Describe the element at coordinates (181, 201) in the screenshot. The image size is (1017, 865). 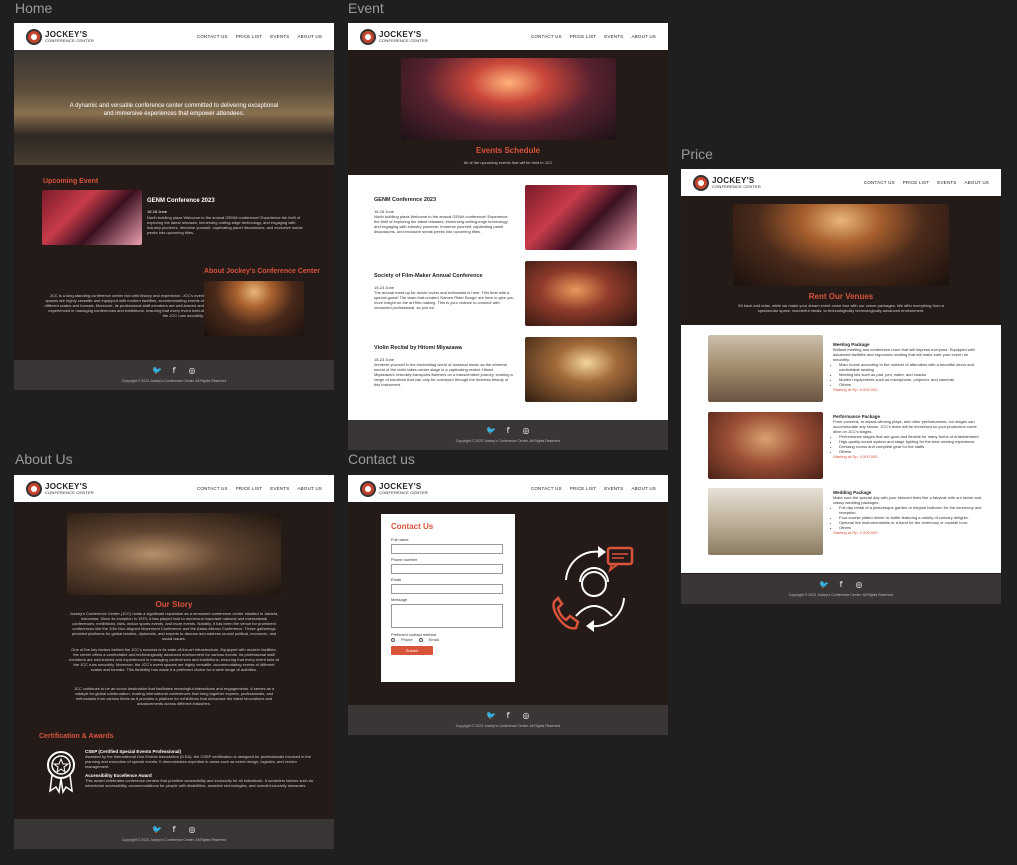
I see `event-title: GENM Conference 2023` at that location.